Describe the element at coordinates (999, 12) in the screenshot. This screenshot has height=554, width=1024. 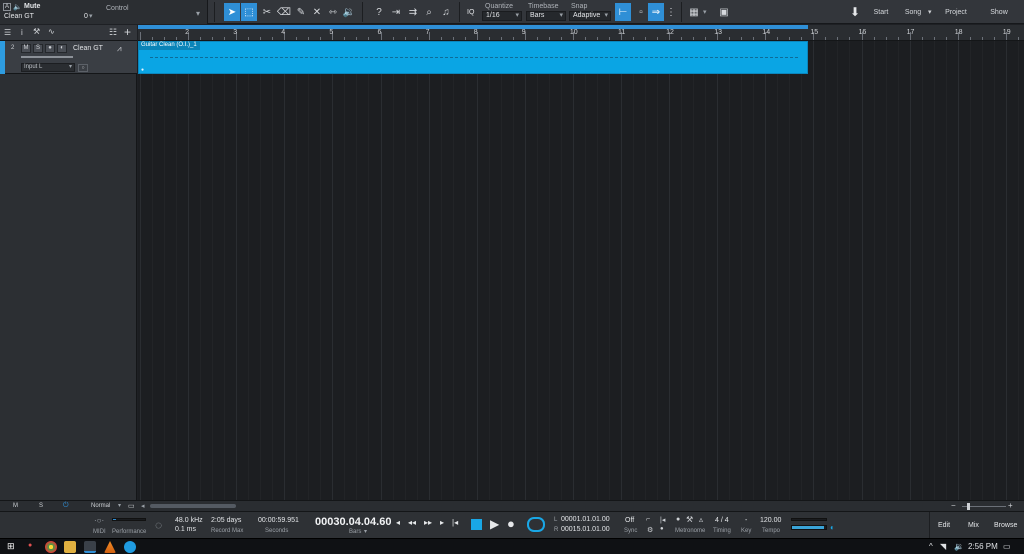
I see `show-button: Show` at that location.